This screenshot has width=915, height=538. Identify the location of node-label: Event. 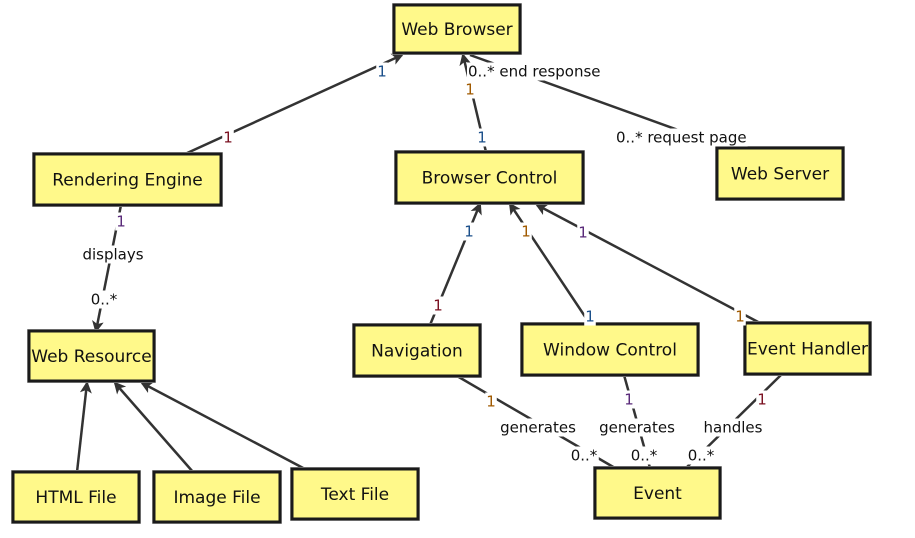
(657, 494).